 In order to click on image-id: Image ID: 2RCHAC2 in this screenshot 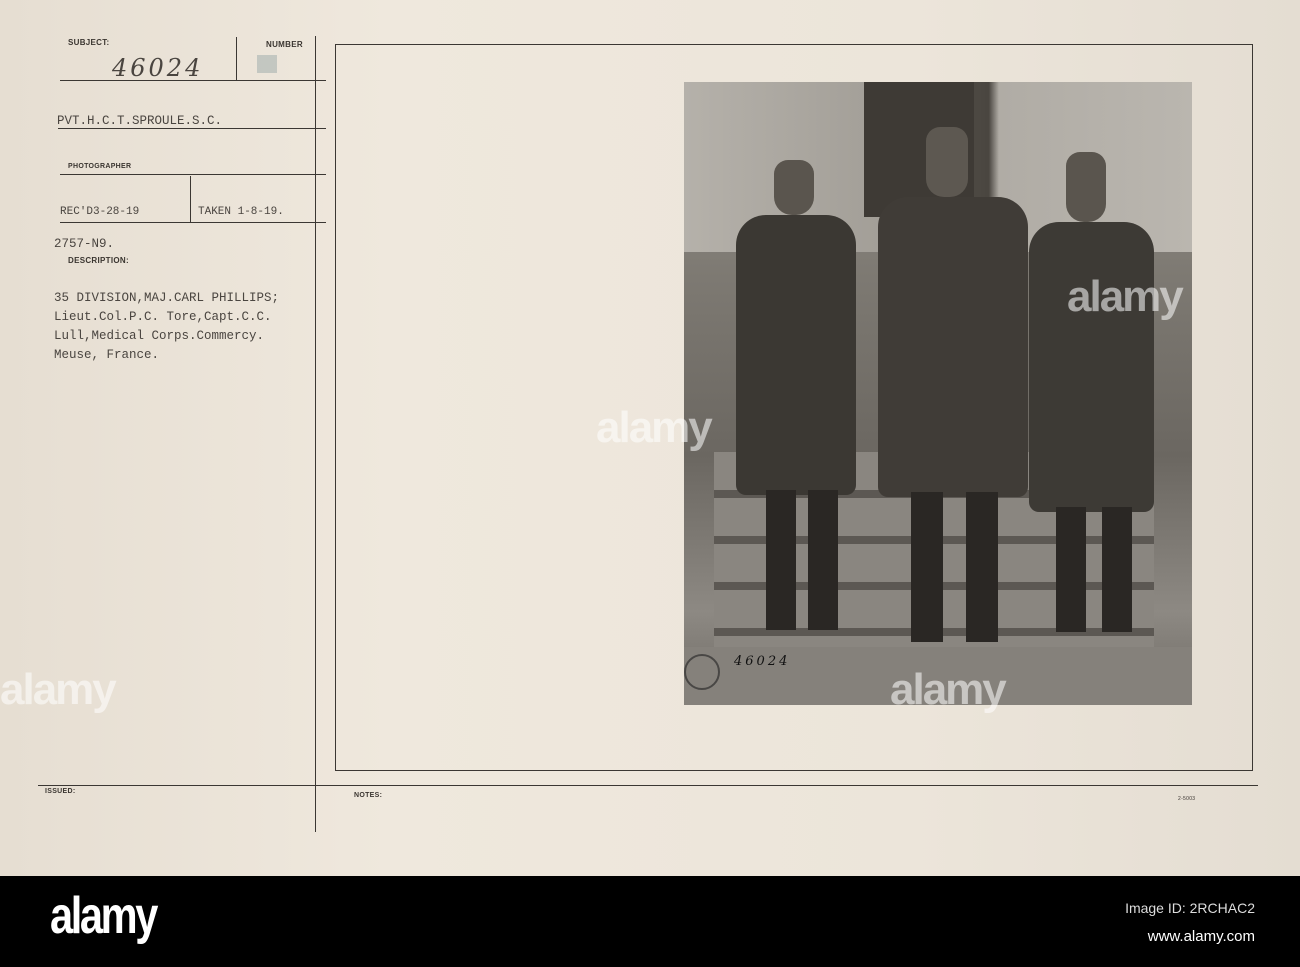, I will do `click(1190, 908)`.